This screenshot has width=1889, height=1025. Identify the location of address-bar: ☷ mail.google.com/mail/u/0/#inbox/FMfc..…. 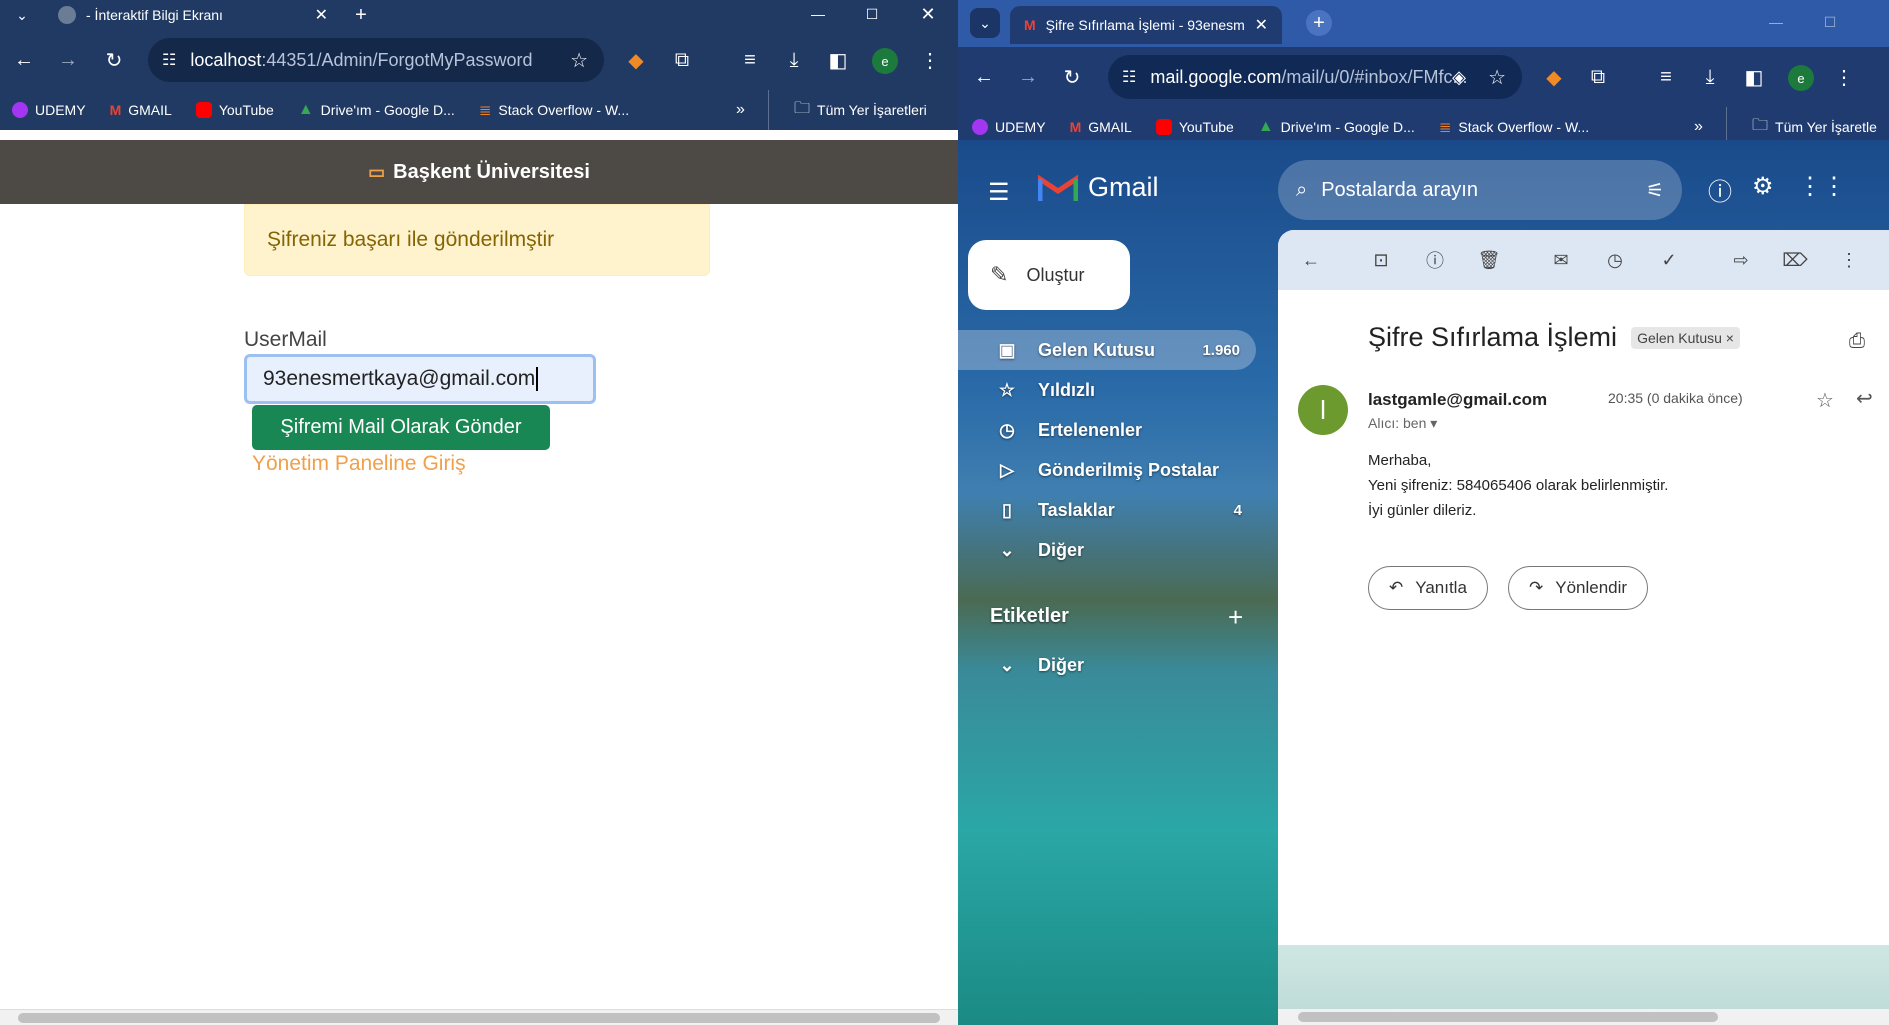
(1315, 77).